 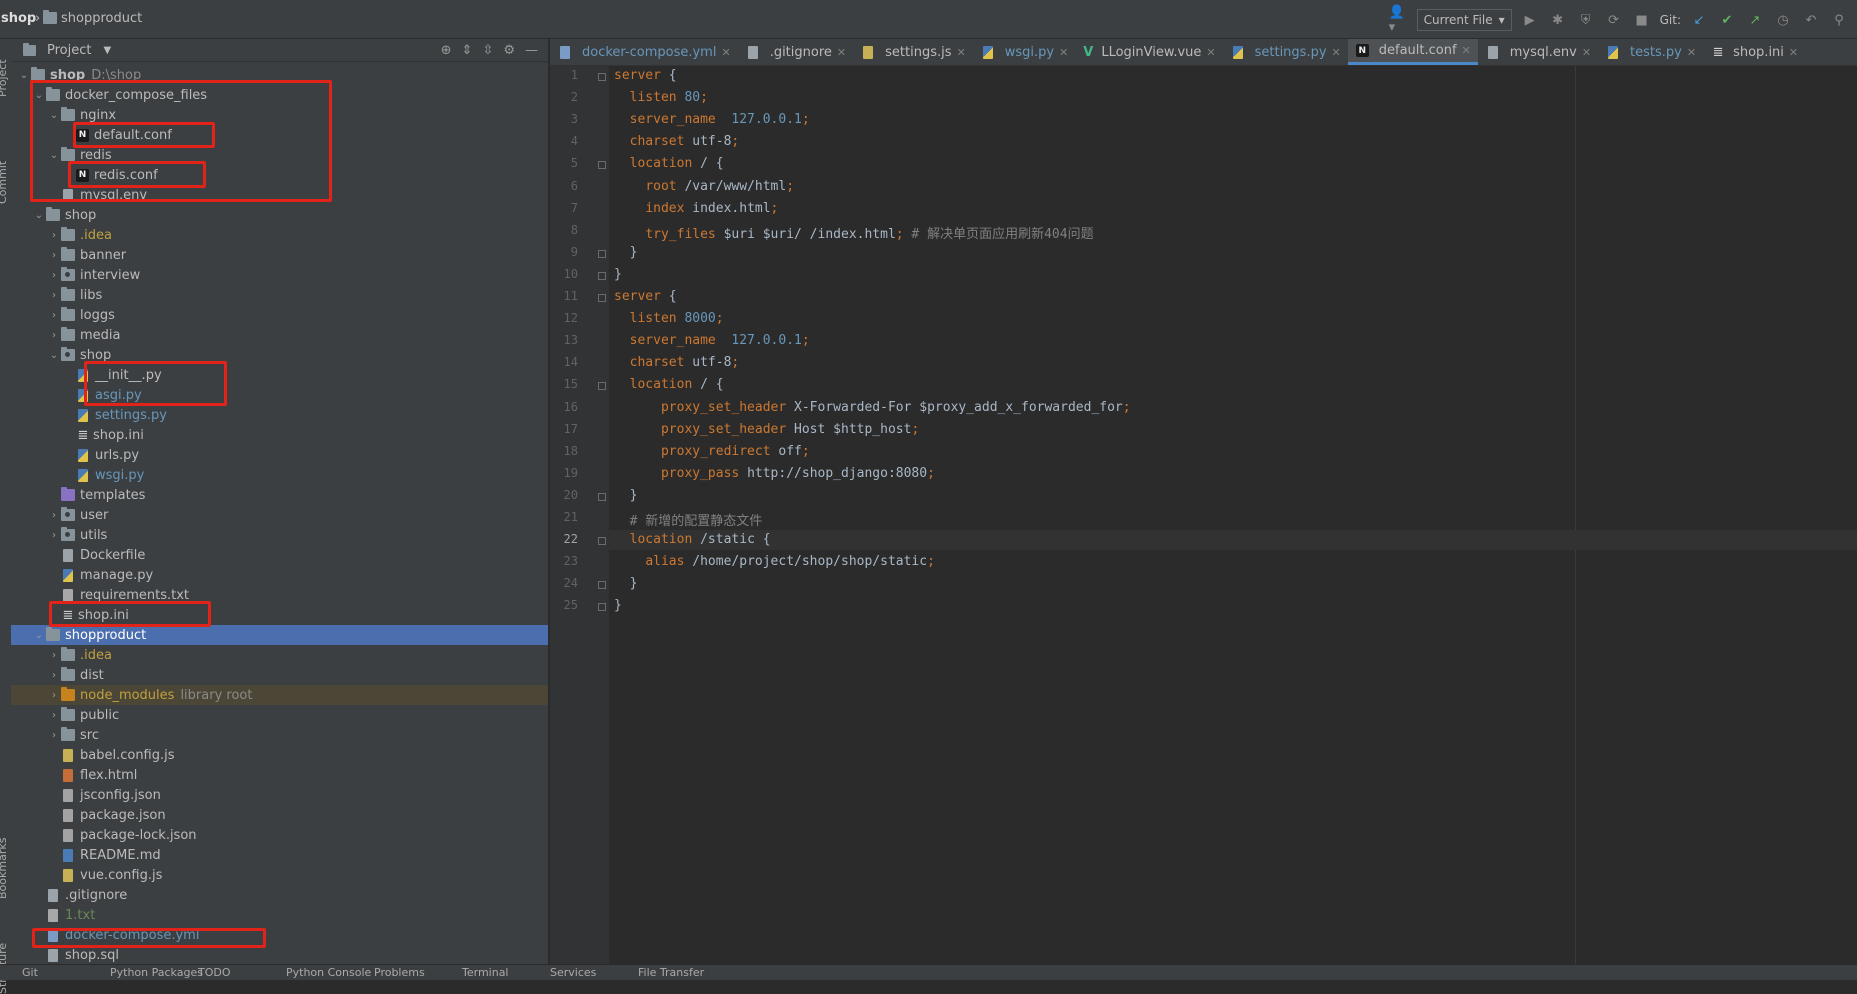 What do you see at coordinates (279, 415) in the screenshot?
I see `tree-item: settings.py` at bounding box center [279, 415].